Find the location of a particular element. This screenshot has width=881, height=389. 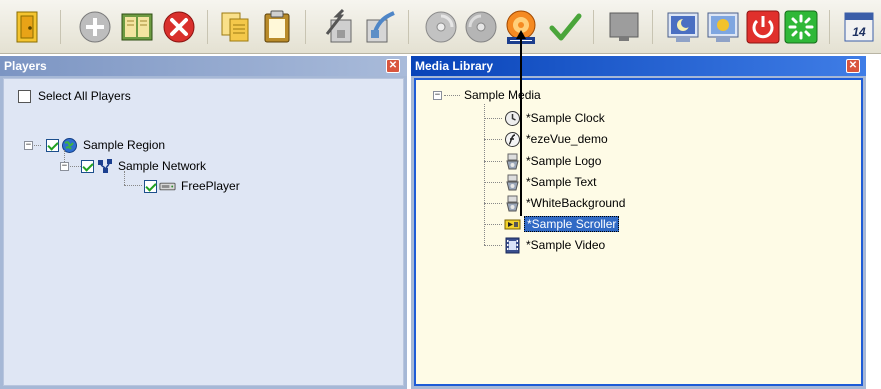

media-item-label: *Sample Scroller is located at coordinates (572, 224).